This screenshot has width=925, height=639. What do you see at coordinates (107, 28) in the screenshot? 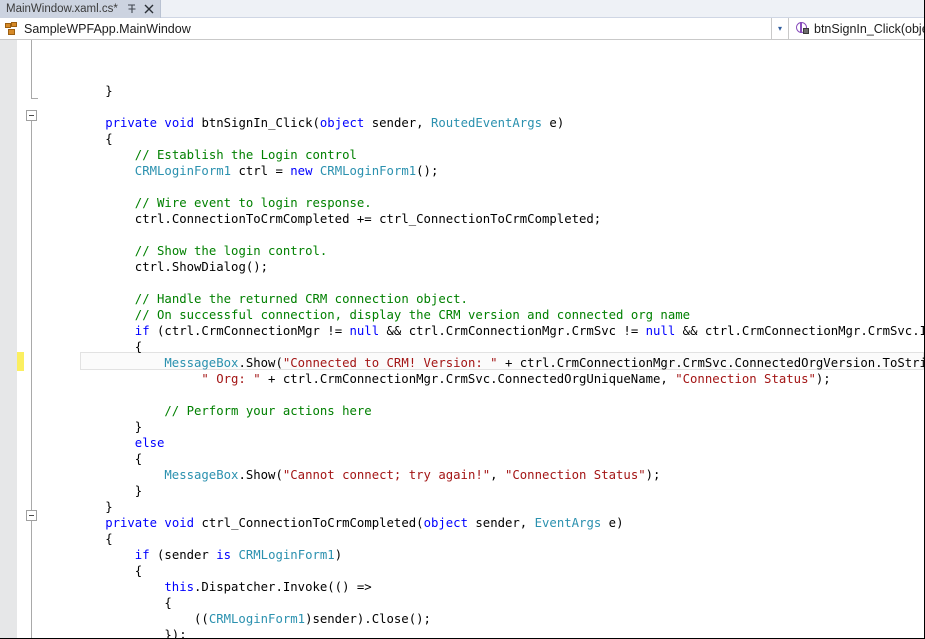
I see `type-dropdown-value: SampleWPFApp.MainWindow` at bounding box center [107, 28].